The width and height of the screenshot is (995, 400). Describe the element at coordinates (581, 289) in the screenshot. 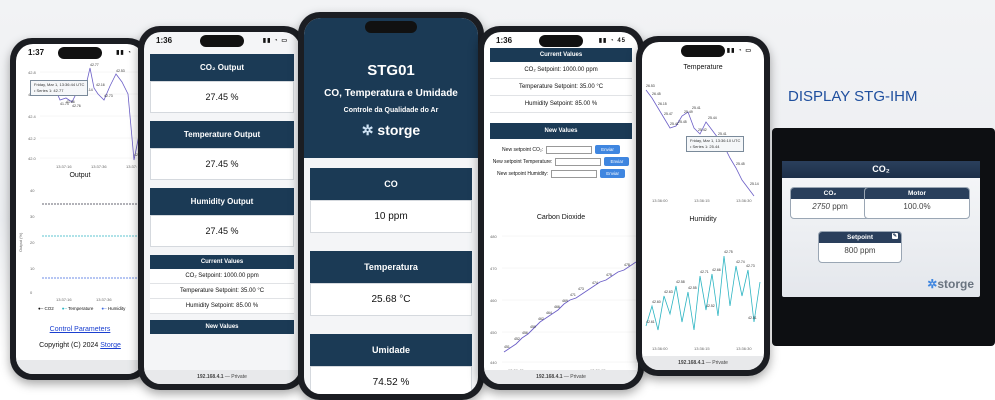

I see `point-label: 473` at that location.